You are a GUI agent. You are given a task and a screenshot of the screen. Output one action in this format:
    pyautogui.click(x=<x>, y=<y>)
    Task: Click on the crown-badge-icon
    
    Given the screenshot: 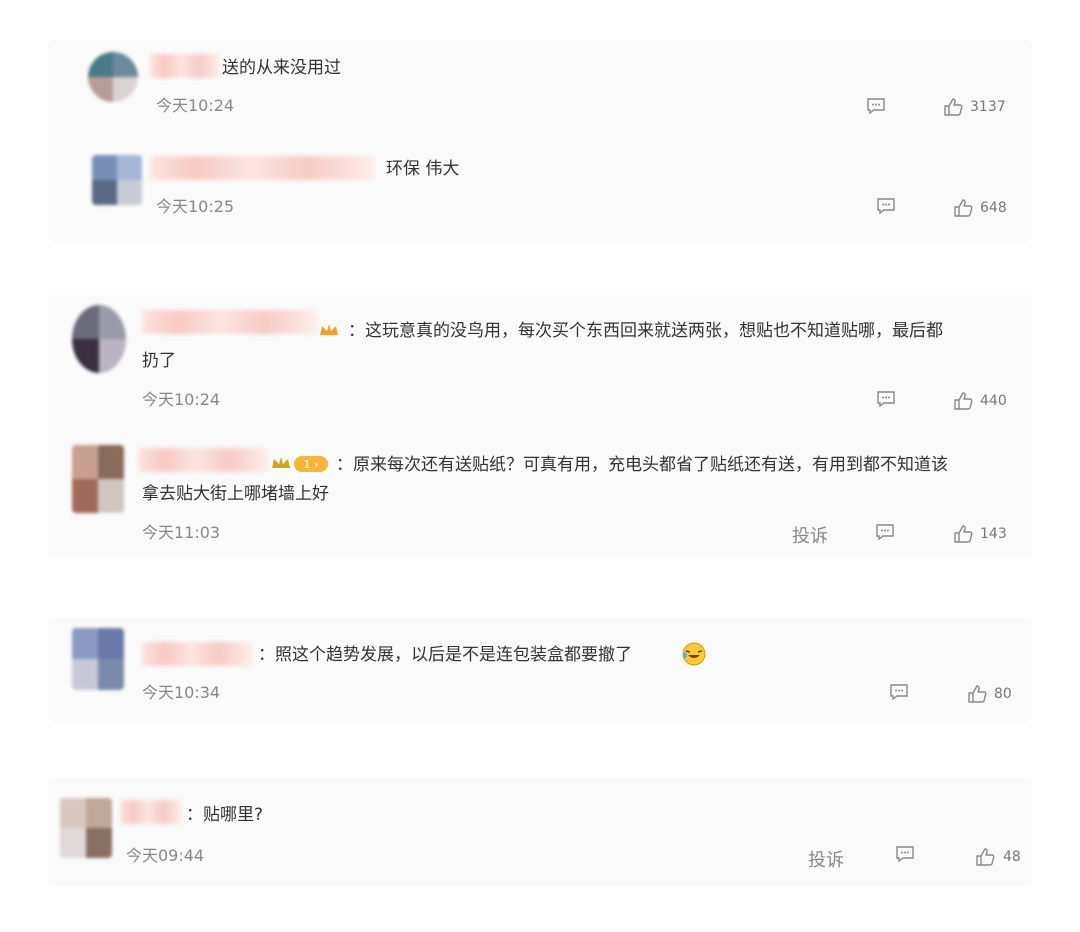 What is the action you would take?
    pyautogui.click(x=329, y=329)
    